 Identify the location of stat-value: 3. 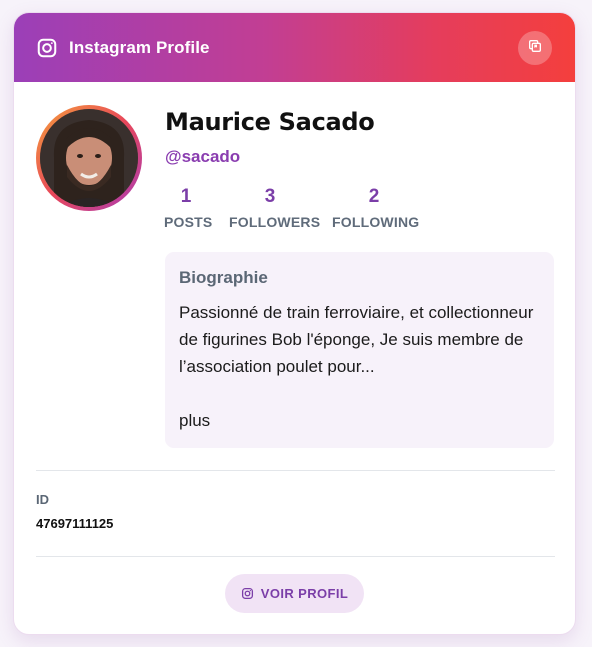
(270, 196).